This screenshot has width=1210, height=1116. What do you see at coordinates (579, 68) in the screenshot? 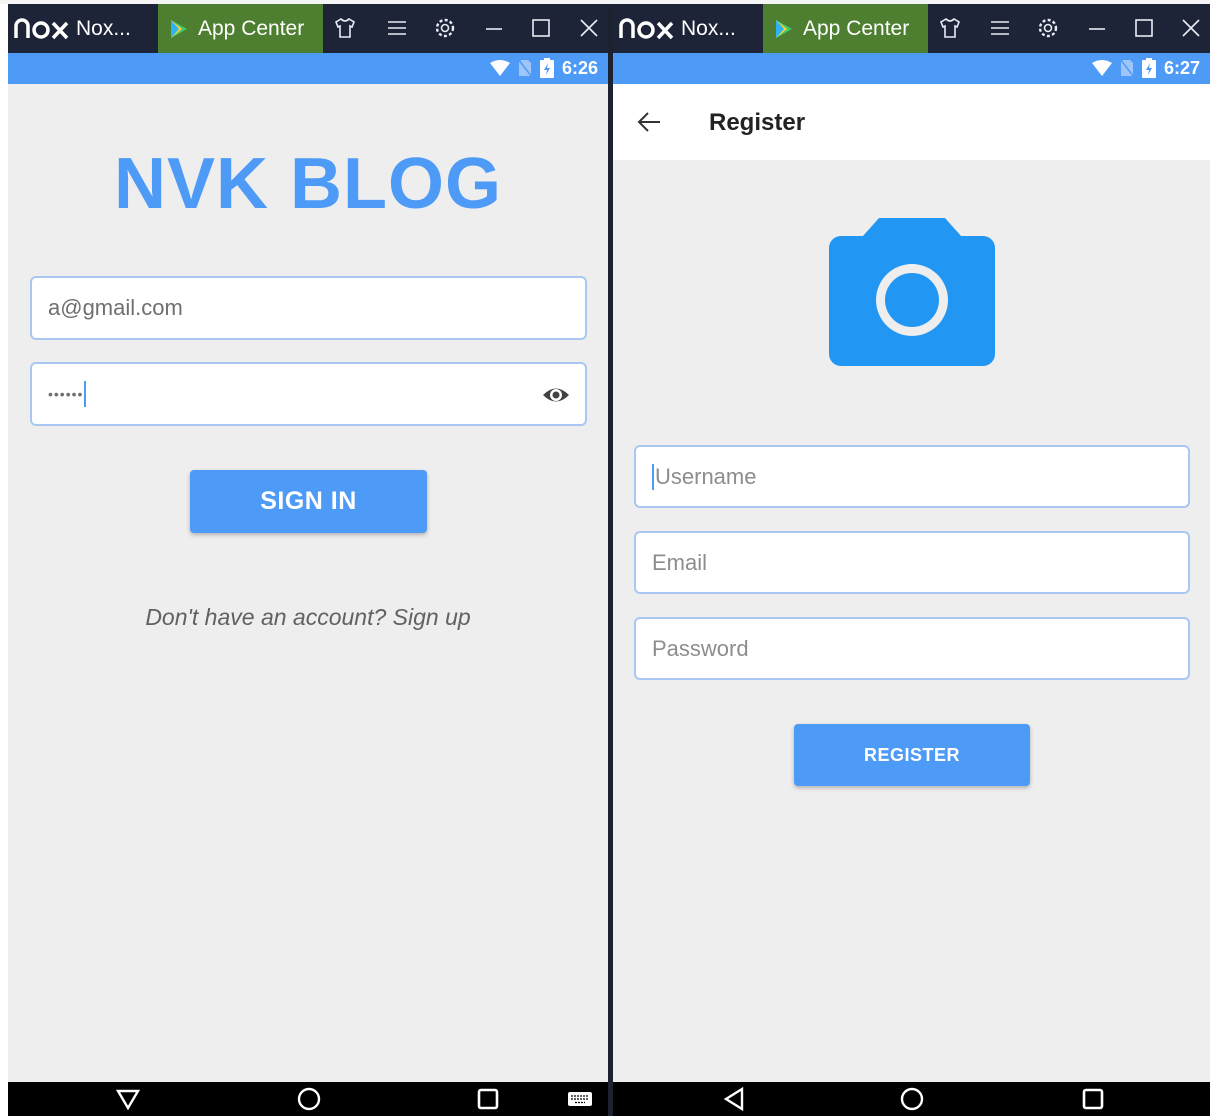
I see `status-time: 6:26` at bounding box center [579, 68].